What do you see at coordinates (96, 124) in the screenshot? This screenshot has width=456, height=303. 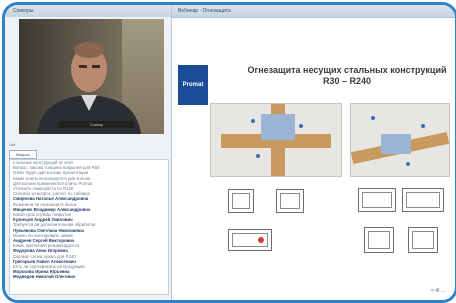 I see `video-caption: Спикер` at bounding box center [96, 124].